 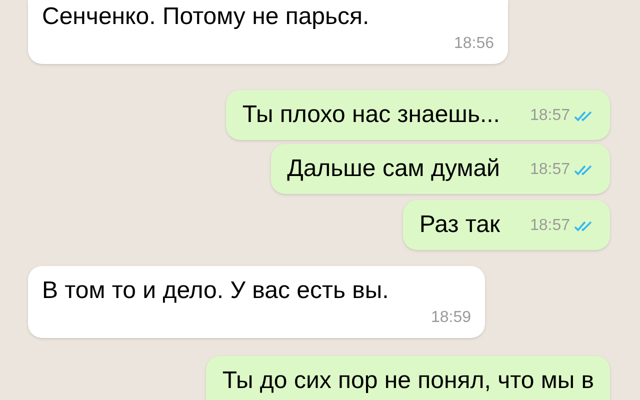 What do you see at coordinates (450, 318) in the screenshot?
I see `message-time: 18:59` at bounding box center [450, 318].